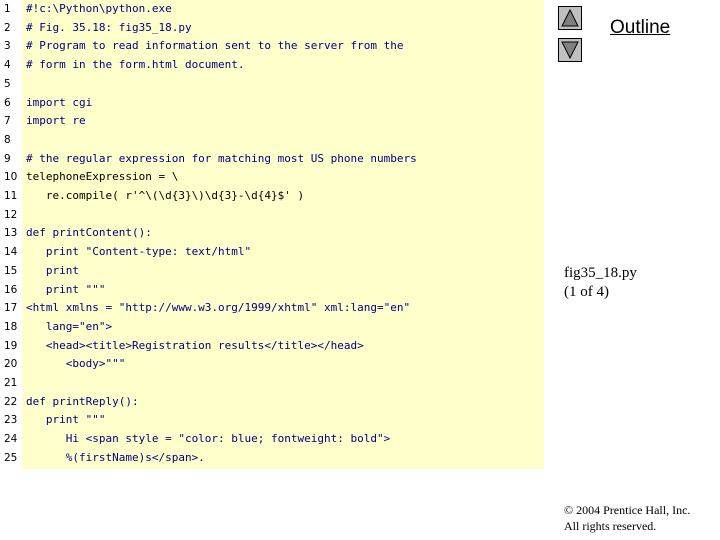 The width and height of the screenshot is (720, 540). Describe the element at coordinates (102, 177) in the screenshot. I see `code-text: telephoneExpression = \` at that location.